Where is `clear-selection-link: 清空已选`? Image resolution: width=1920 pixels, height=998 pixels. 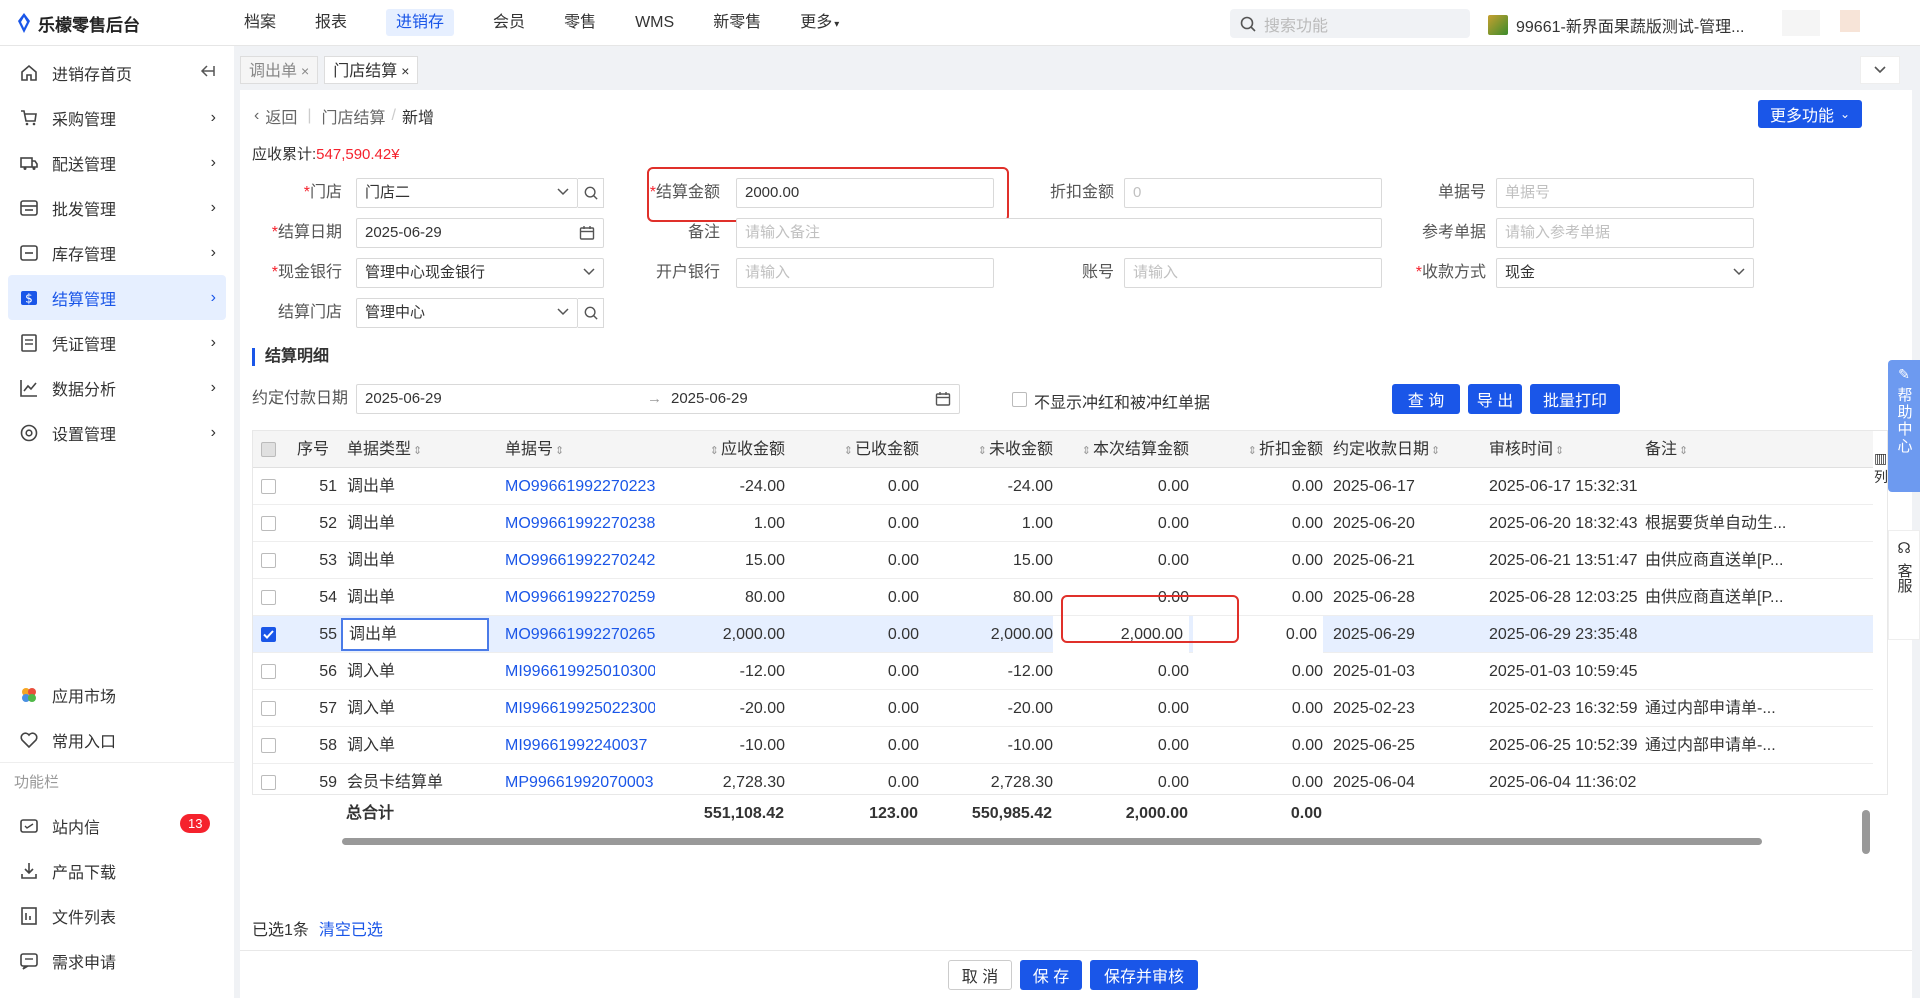 clear-selection-link: 清空已选 is located at coordinates (351, 930).